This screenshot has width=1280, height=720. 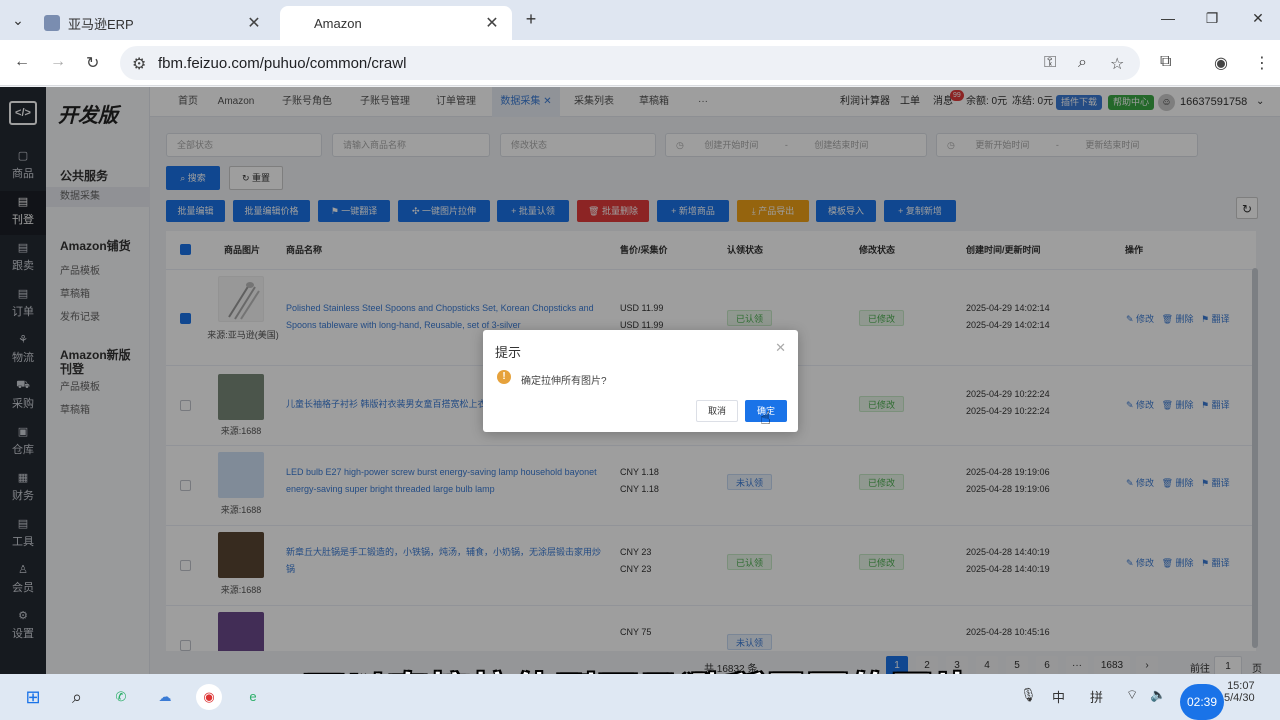 I want to click on back-icon: ←, so click(x=22, y=62).